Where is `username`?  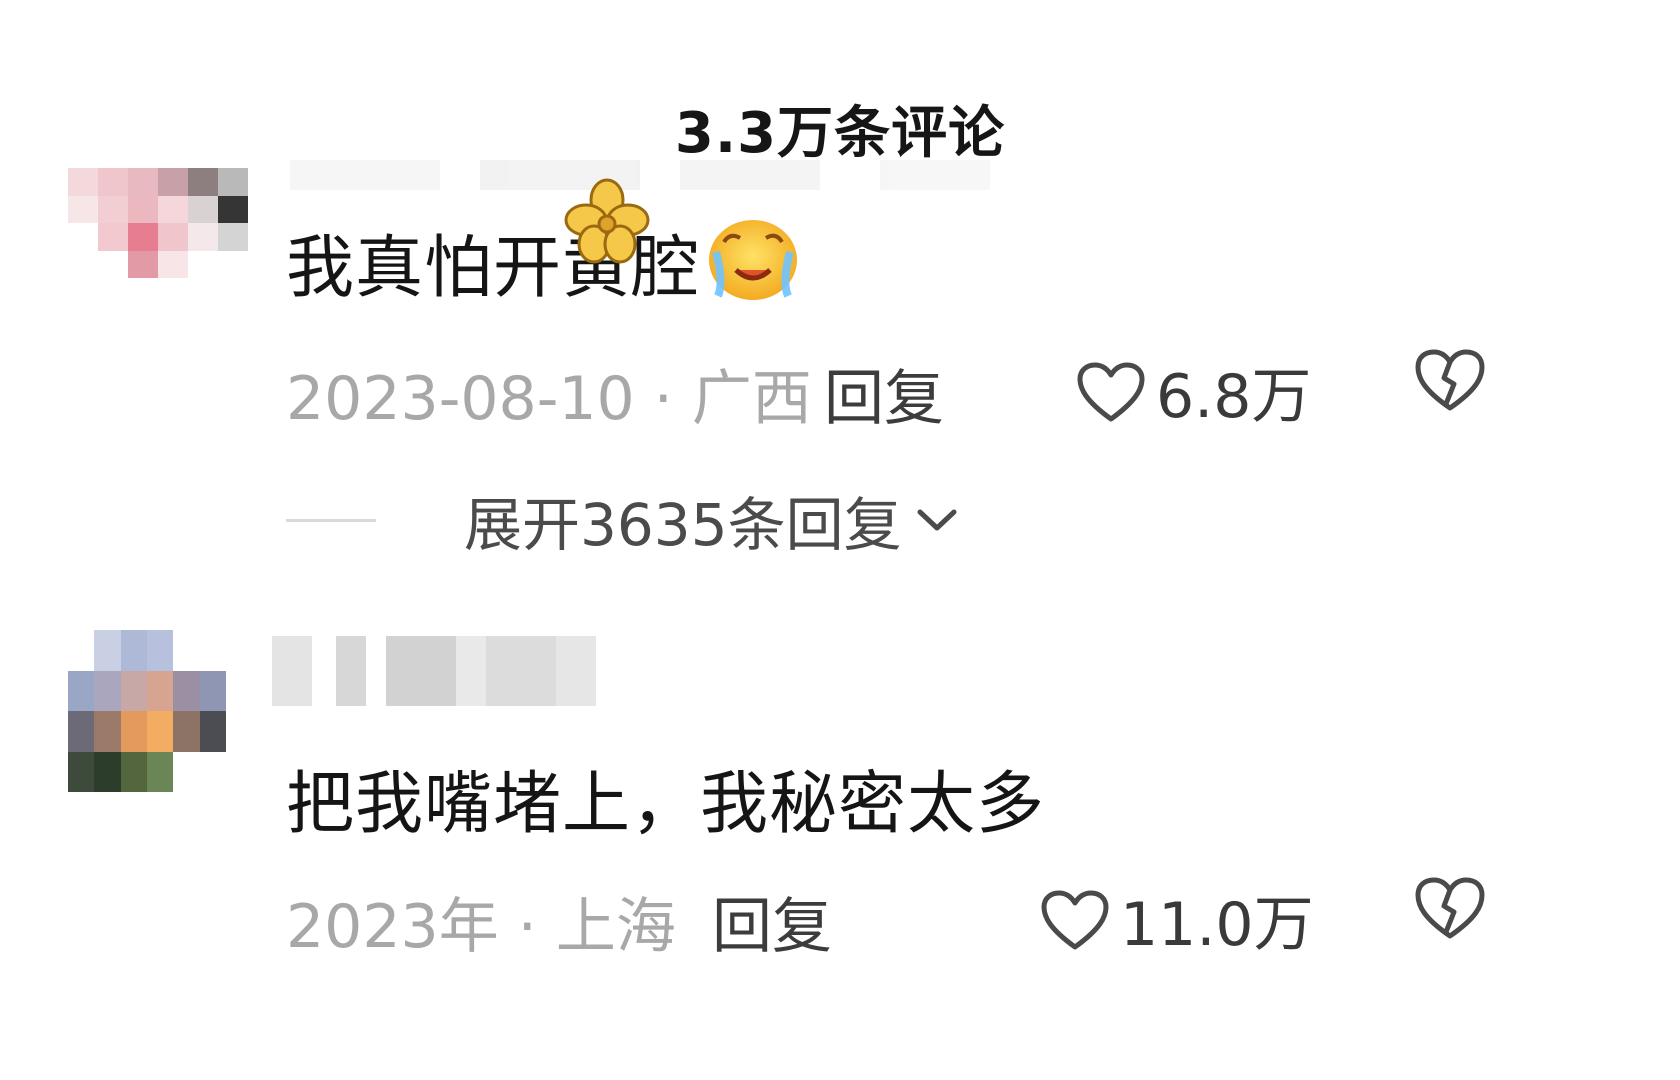 username is located at coordinates (434, 671).